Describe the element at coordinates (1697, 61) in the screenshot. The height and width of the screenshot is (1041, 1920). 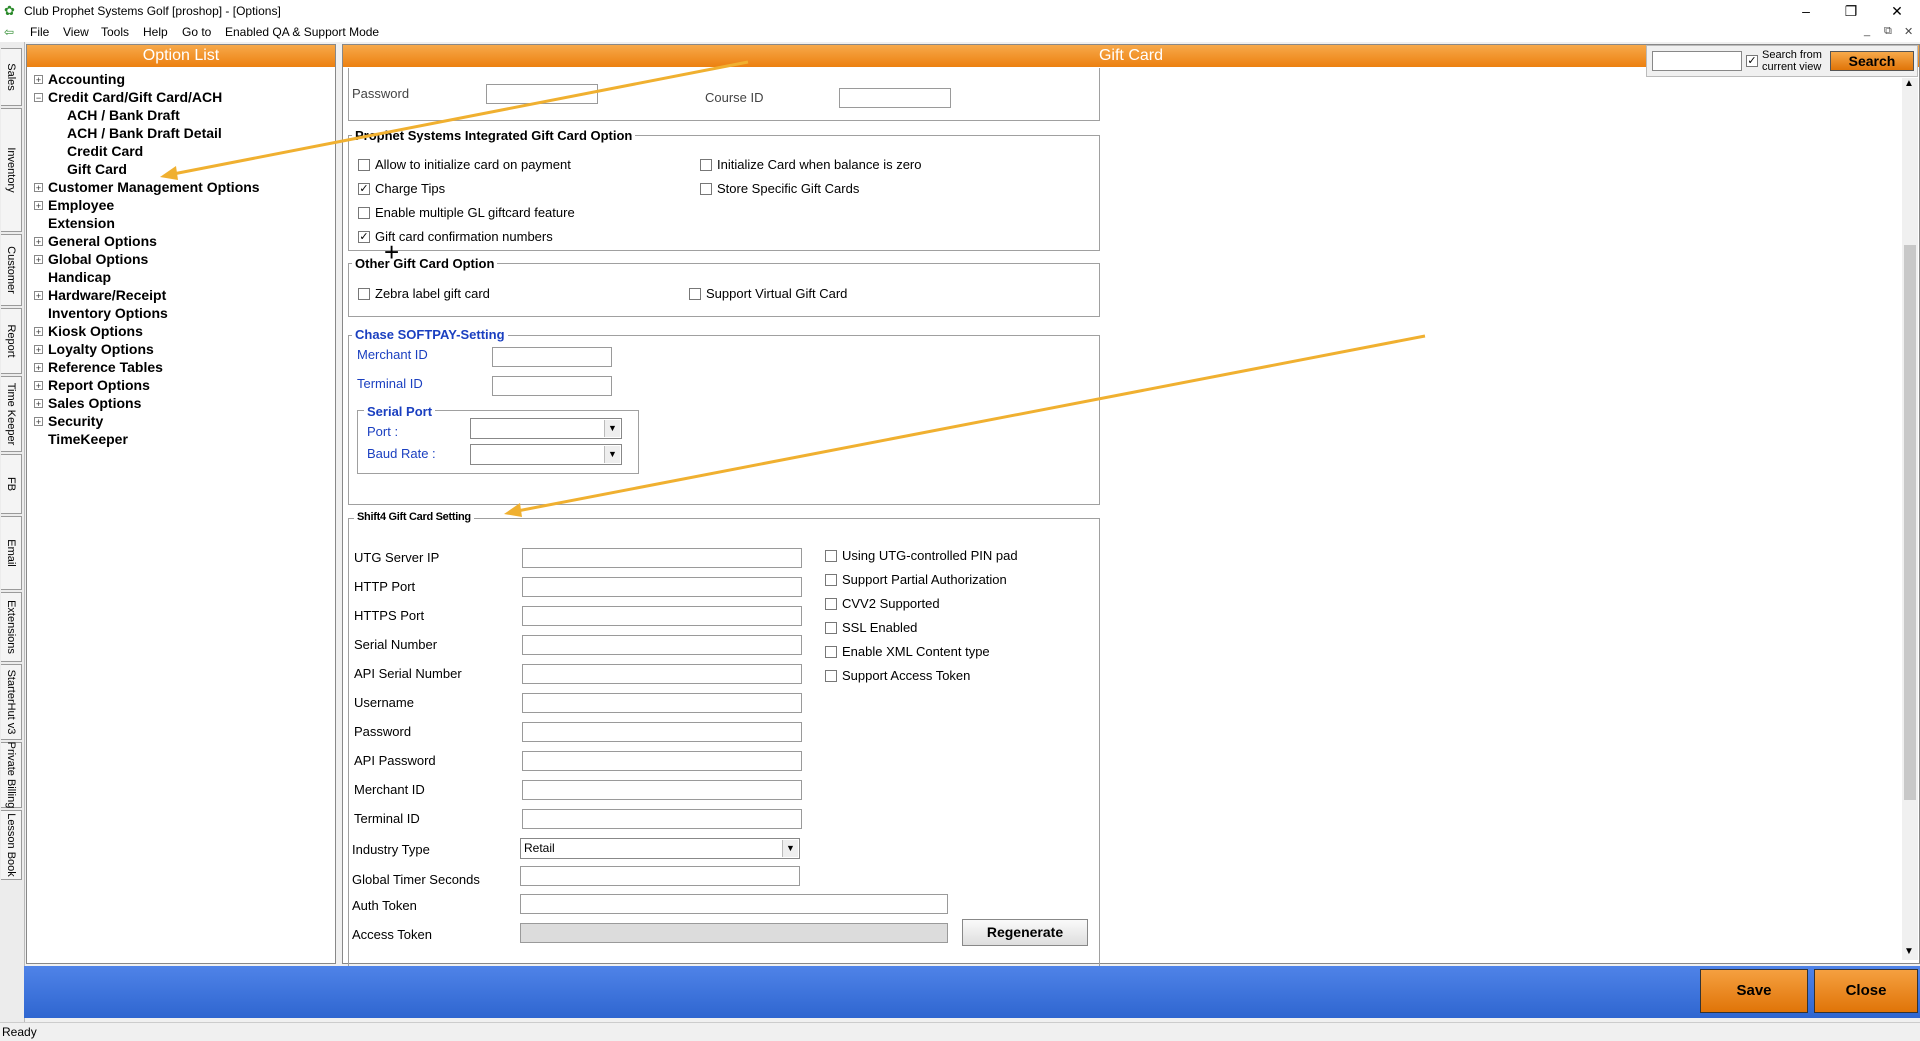
I see `search-input` at that location.